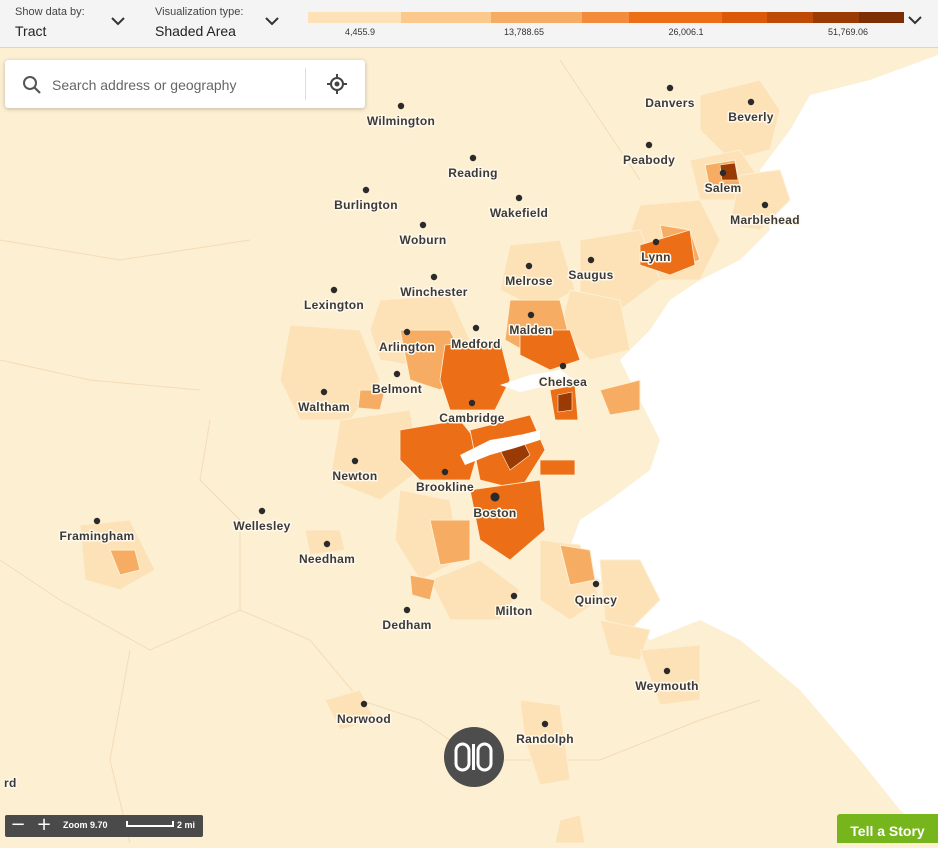 This screenshot has width=938, height=848. I want to click on city-label: Melrose, so click(528, 281).